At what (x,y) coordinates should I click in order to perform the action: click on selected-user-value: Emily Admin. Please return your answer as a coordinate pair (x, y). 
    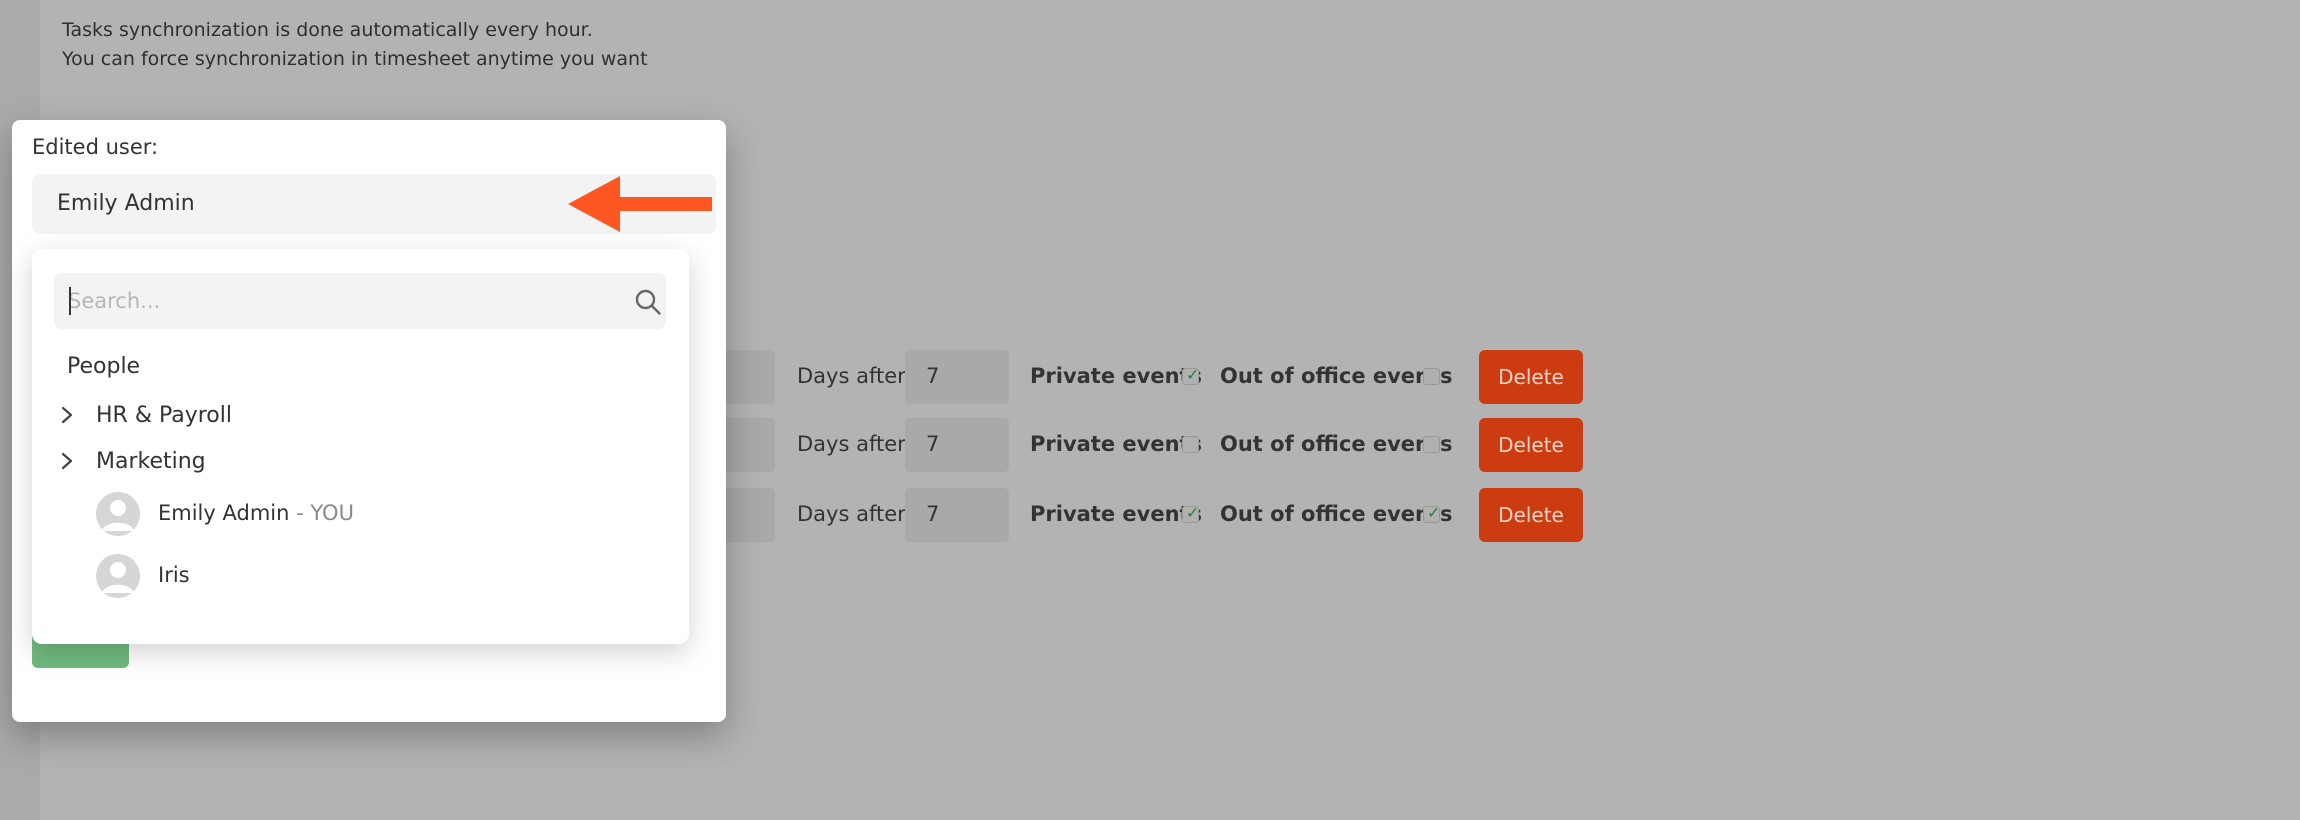
    Looking at the image, I should click on (126, 203).